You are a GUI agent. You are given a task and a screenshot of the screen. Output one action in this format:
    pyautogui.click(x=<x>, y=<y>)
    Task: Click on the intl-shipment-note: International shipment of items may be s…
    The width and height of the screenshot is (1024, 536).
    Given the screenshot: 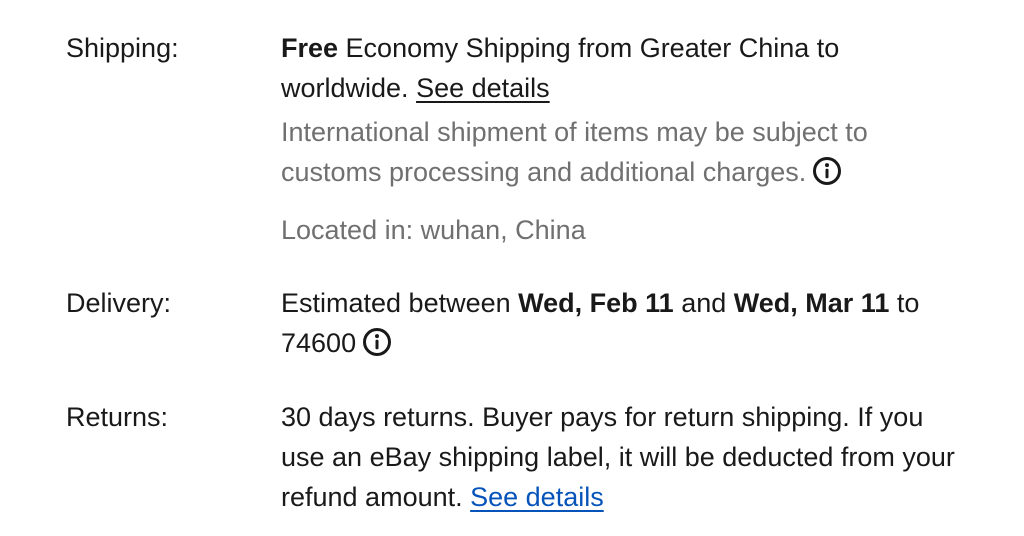 What is the action you would take?
    pyautogui.click(x=626, y=152)
    